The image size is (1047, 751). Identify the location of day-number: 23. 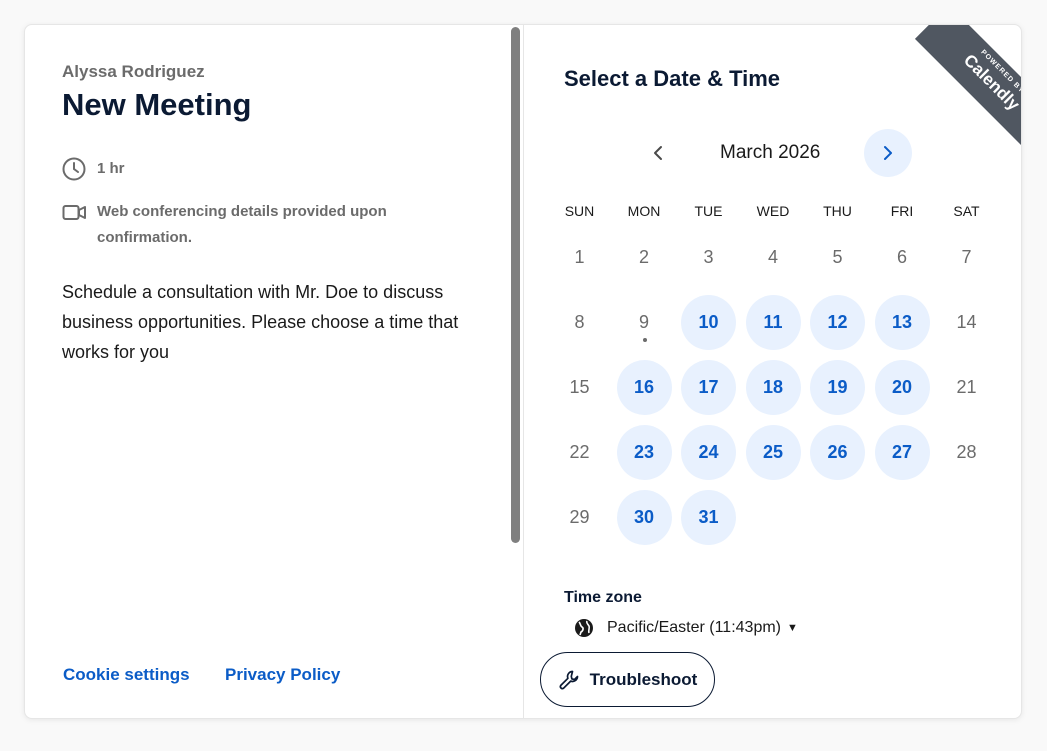
(644, 452).